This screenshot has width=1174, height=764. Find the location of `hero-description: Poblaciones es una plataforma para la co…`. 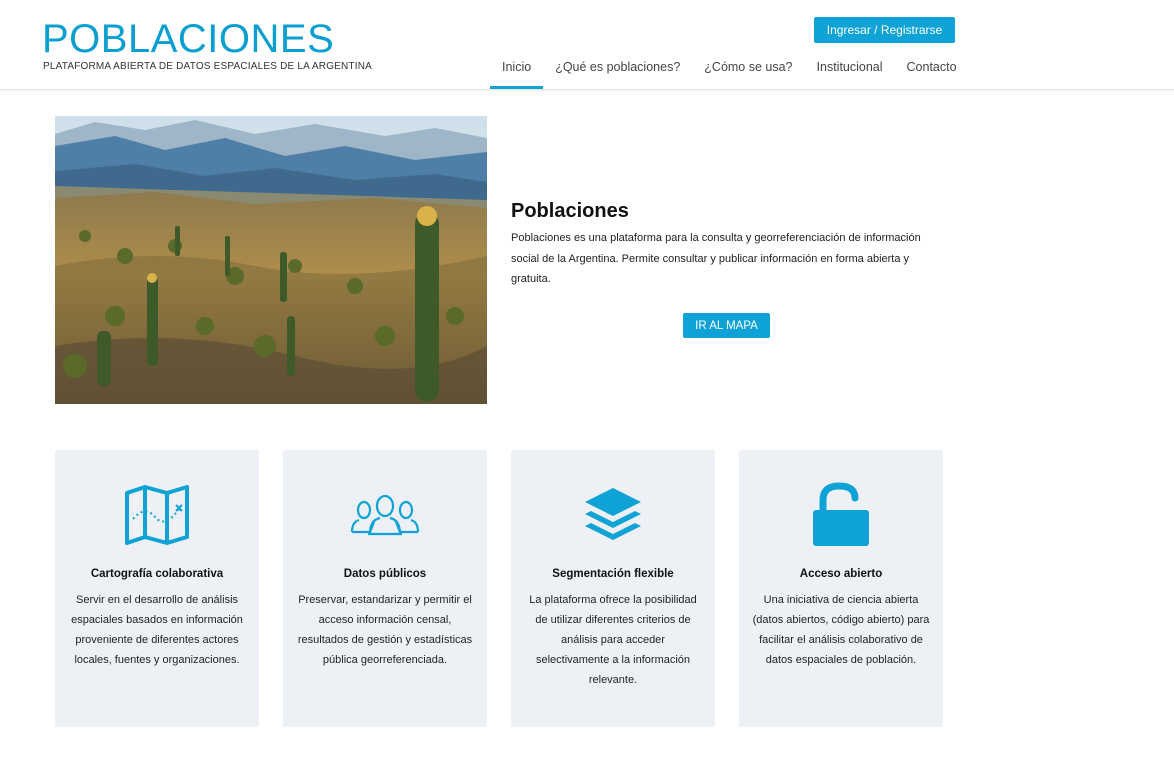

hero-description: Poblaciones es una plataforma para la co… is located at coordinates (716, 258).